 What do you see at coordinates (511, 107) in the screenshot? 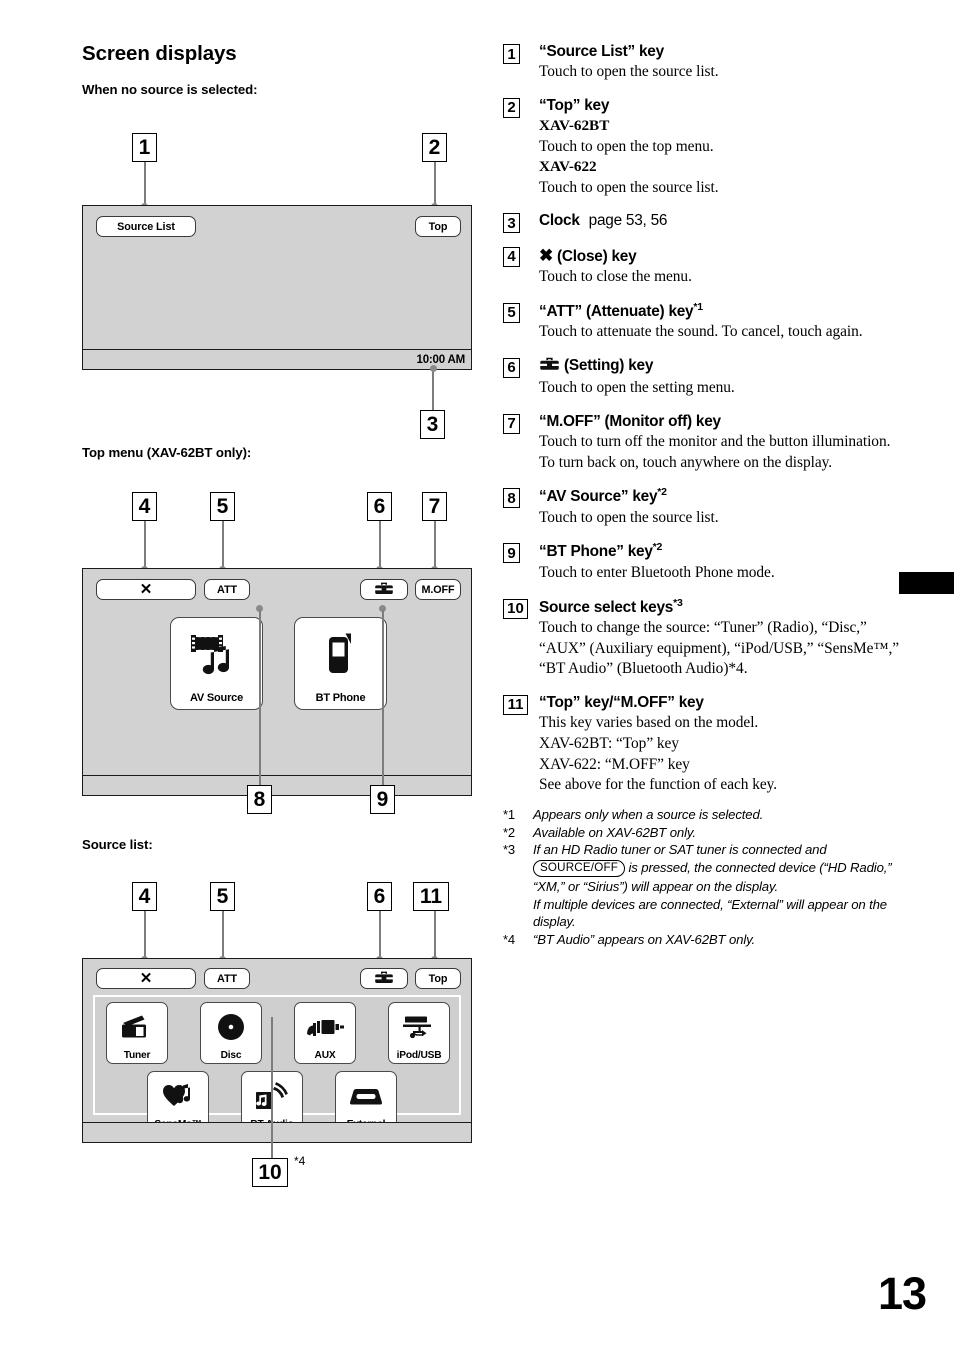
I see `key-item-2-number: 2` at bounding box center [511, 107].